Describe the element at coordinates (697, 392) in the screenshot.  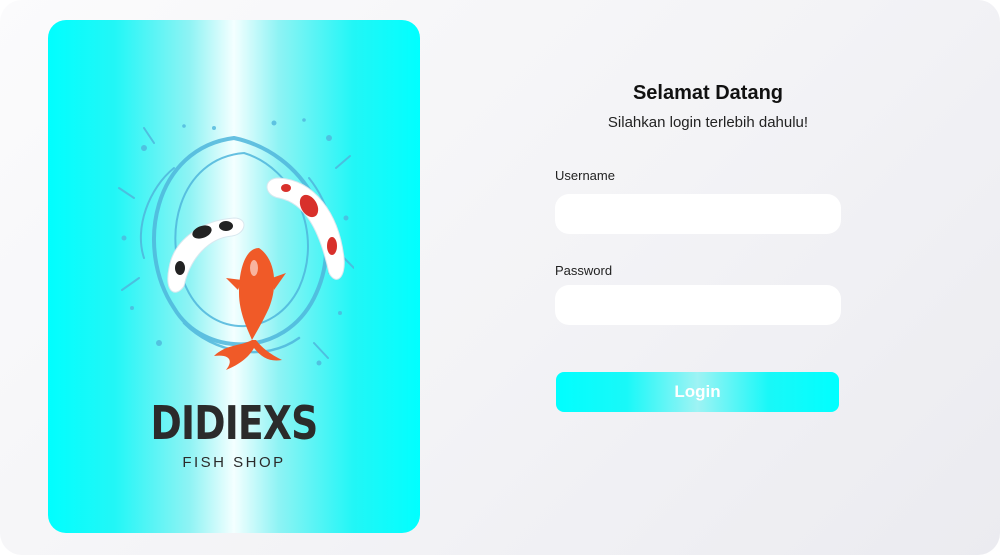
I see `login-button: Login` at that location.